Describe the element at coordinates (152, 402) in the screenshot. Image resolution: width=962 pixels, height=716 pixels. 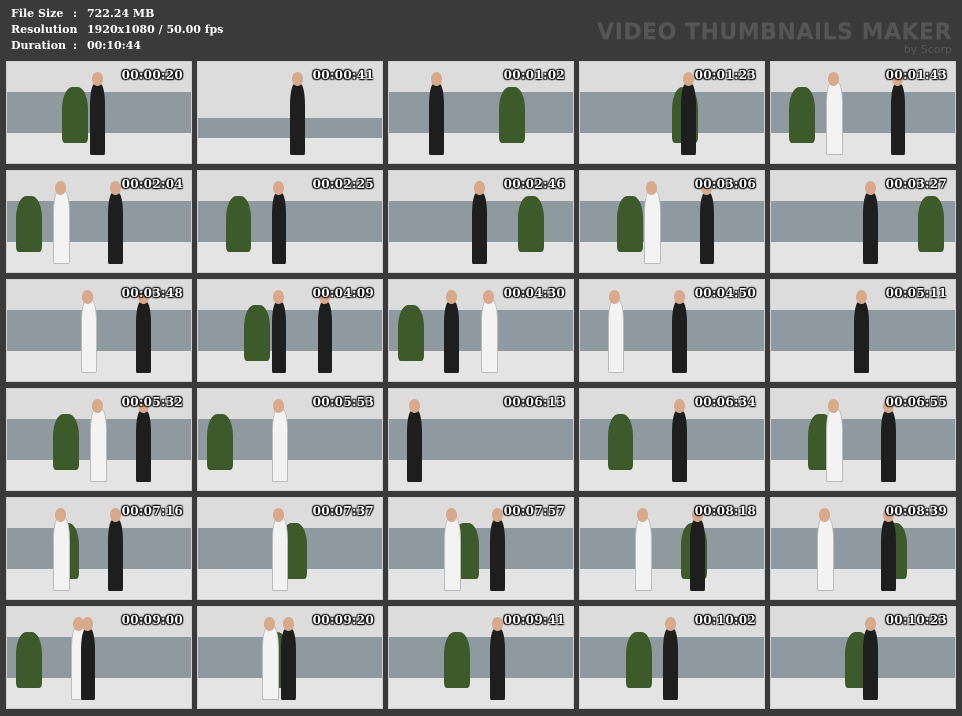
I see `thumbnail-timecode: 00:05:32` at that location.